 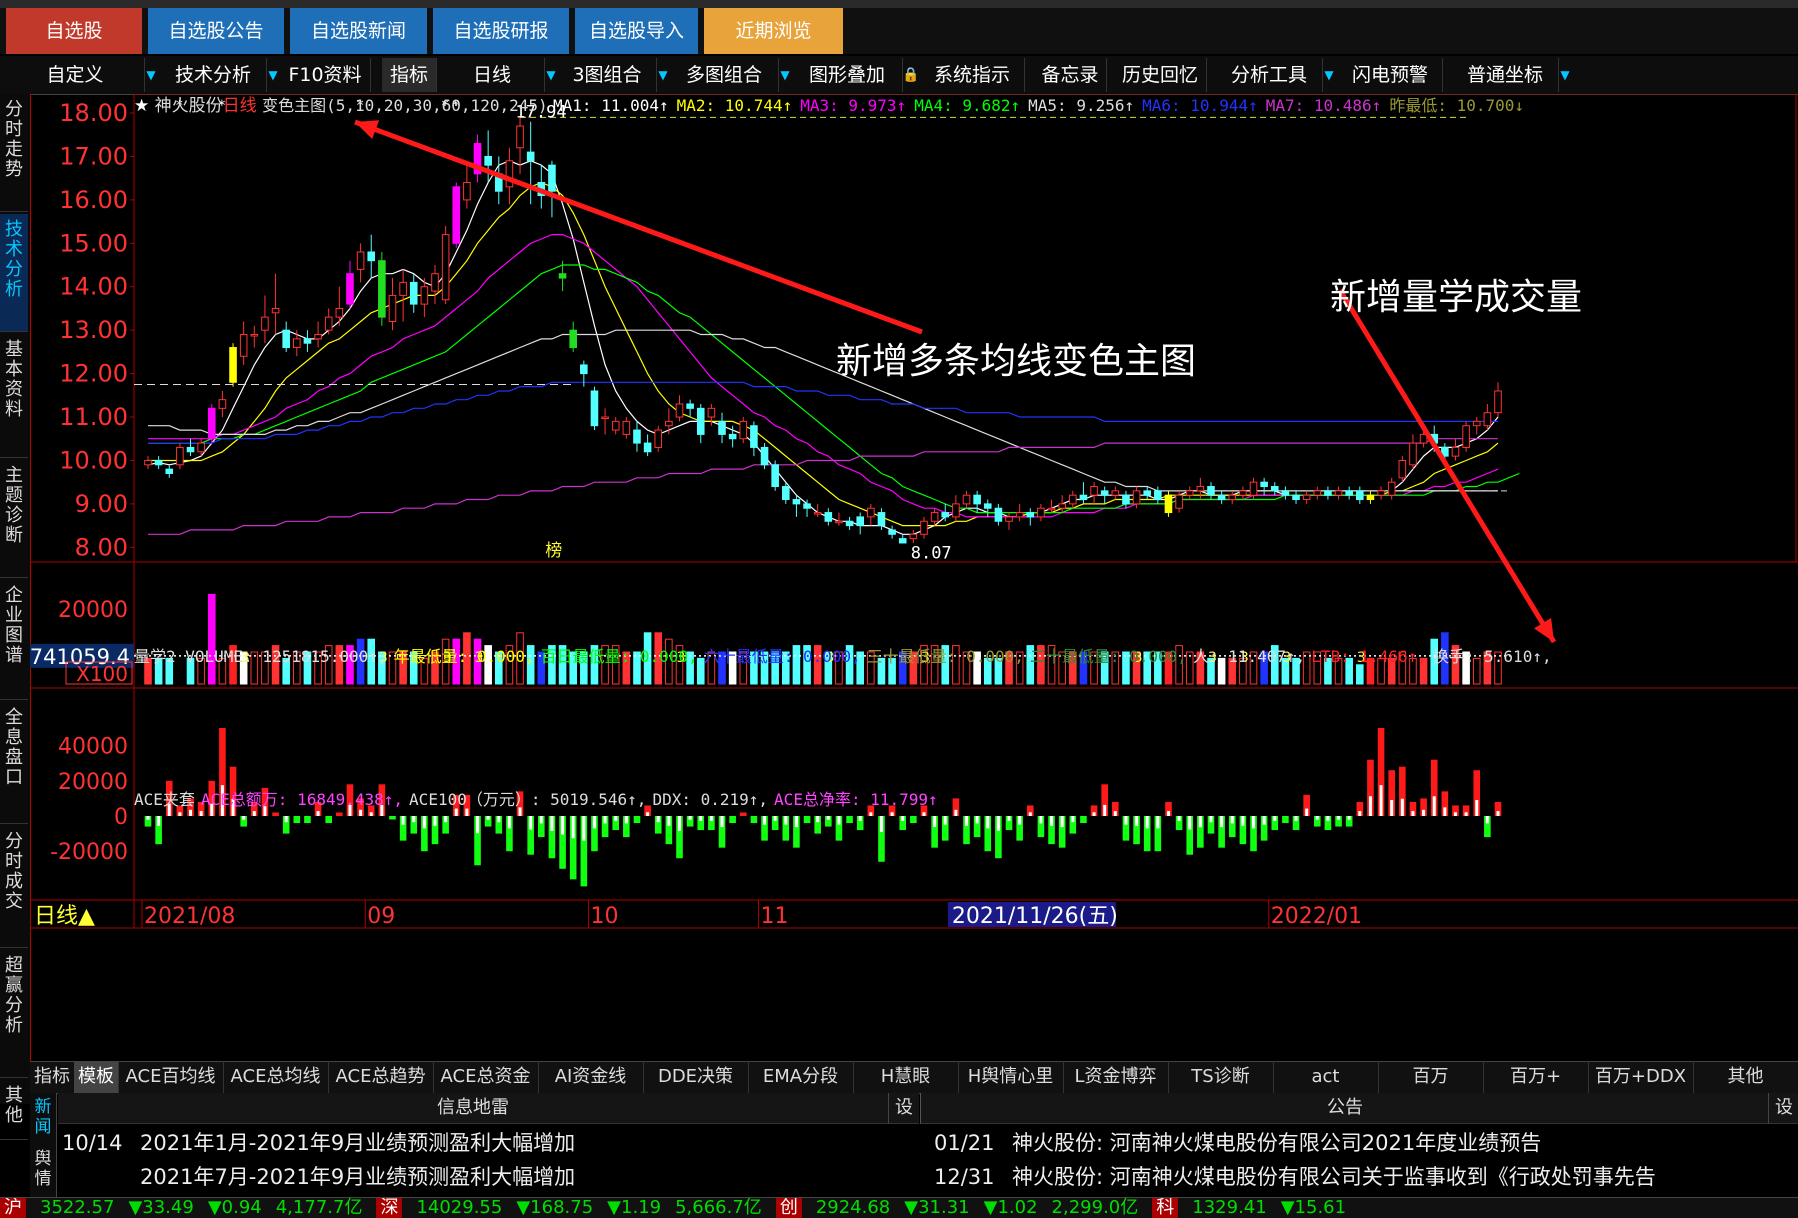 I want to click on toolbar-item-11: 分析工具, so click(x=1269, y=75).